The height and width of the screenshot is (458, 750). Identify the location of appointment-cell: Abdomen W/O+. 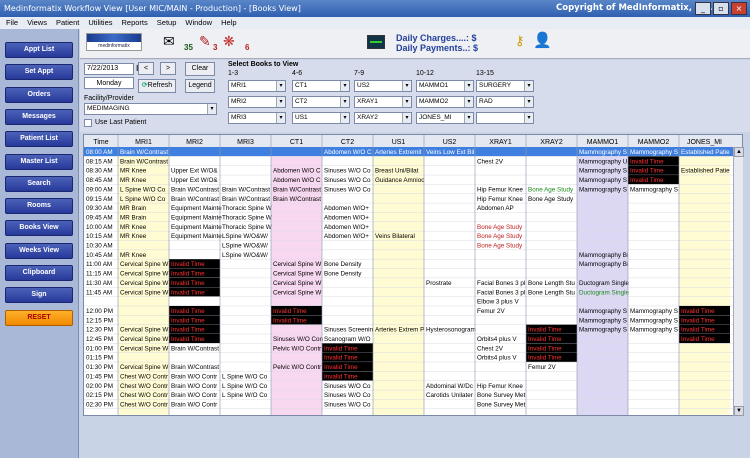
(346, 208).